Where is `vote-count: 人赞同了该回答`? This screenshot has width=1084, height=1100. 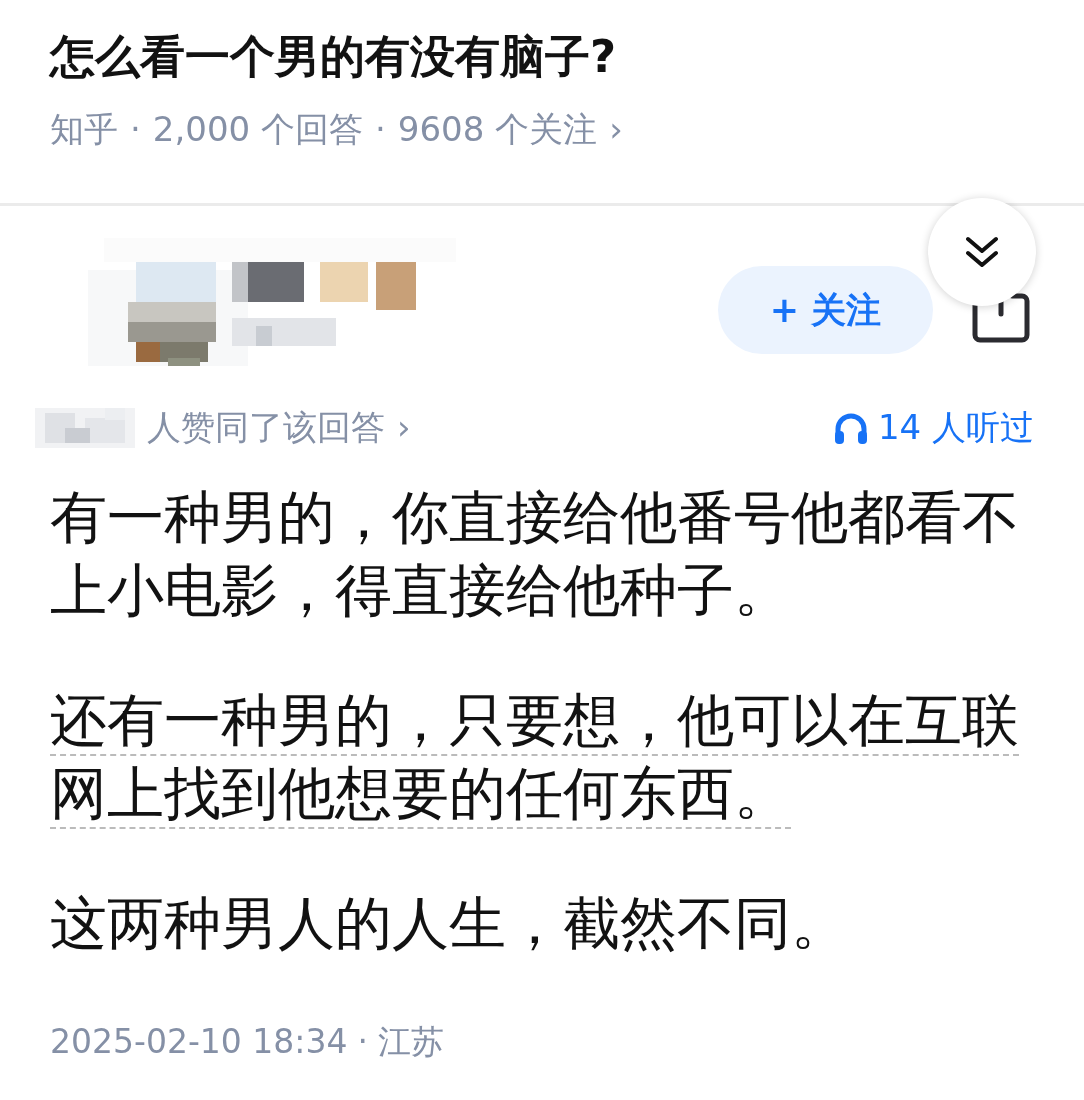 vote-count: 人赞同了该回答 is located at coordinates (266, 427).